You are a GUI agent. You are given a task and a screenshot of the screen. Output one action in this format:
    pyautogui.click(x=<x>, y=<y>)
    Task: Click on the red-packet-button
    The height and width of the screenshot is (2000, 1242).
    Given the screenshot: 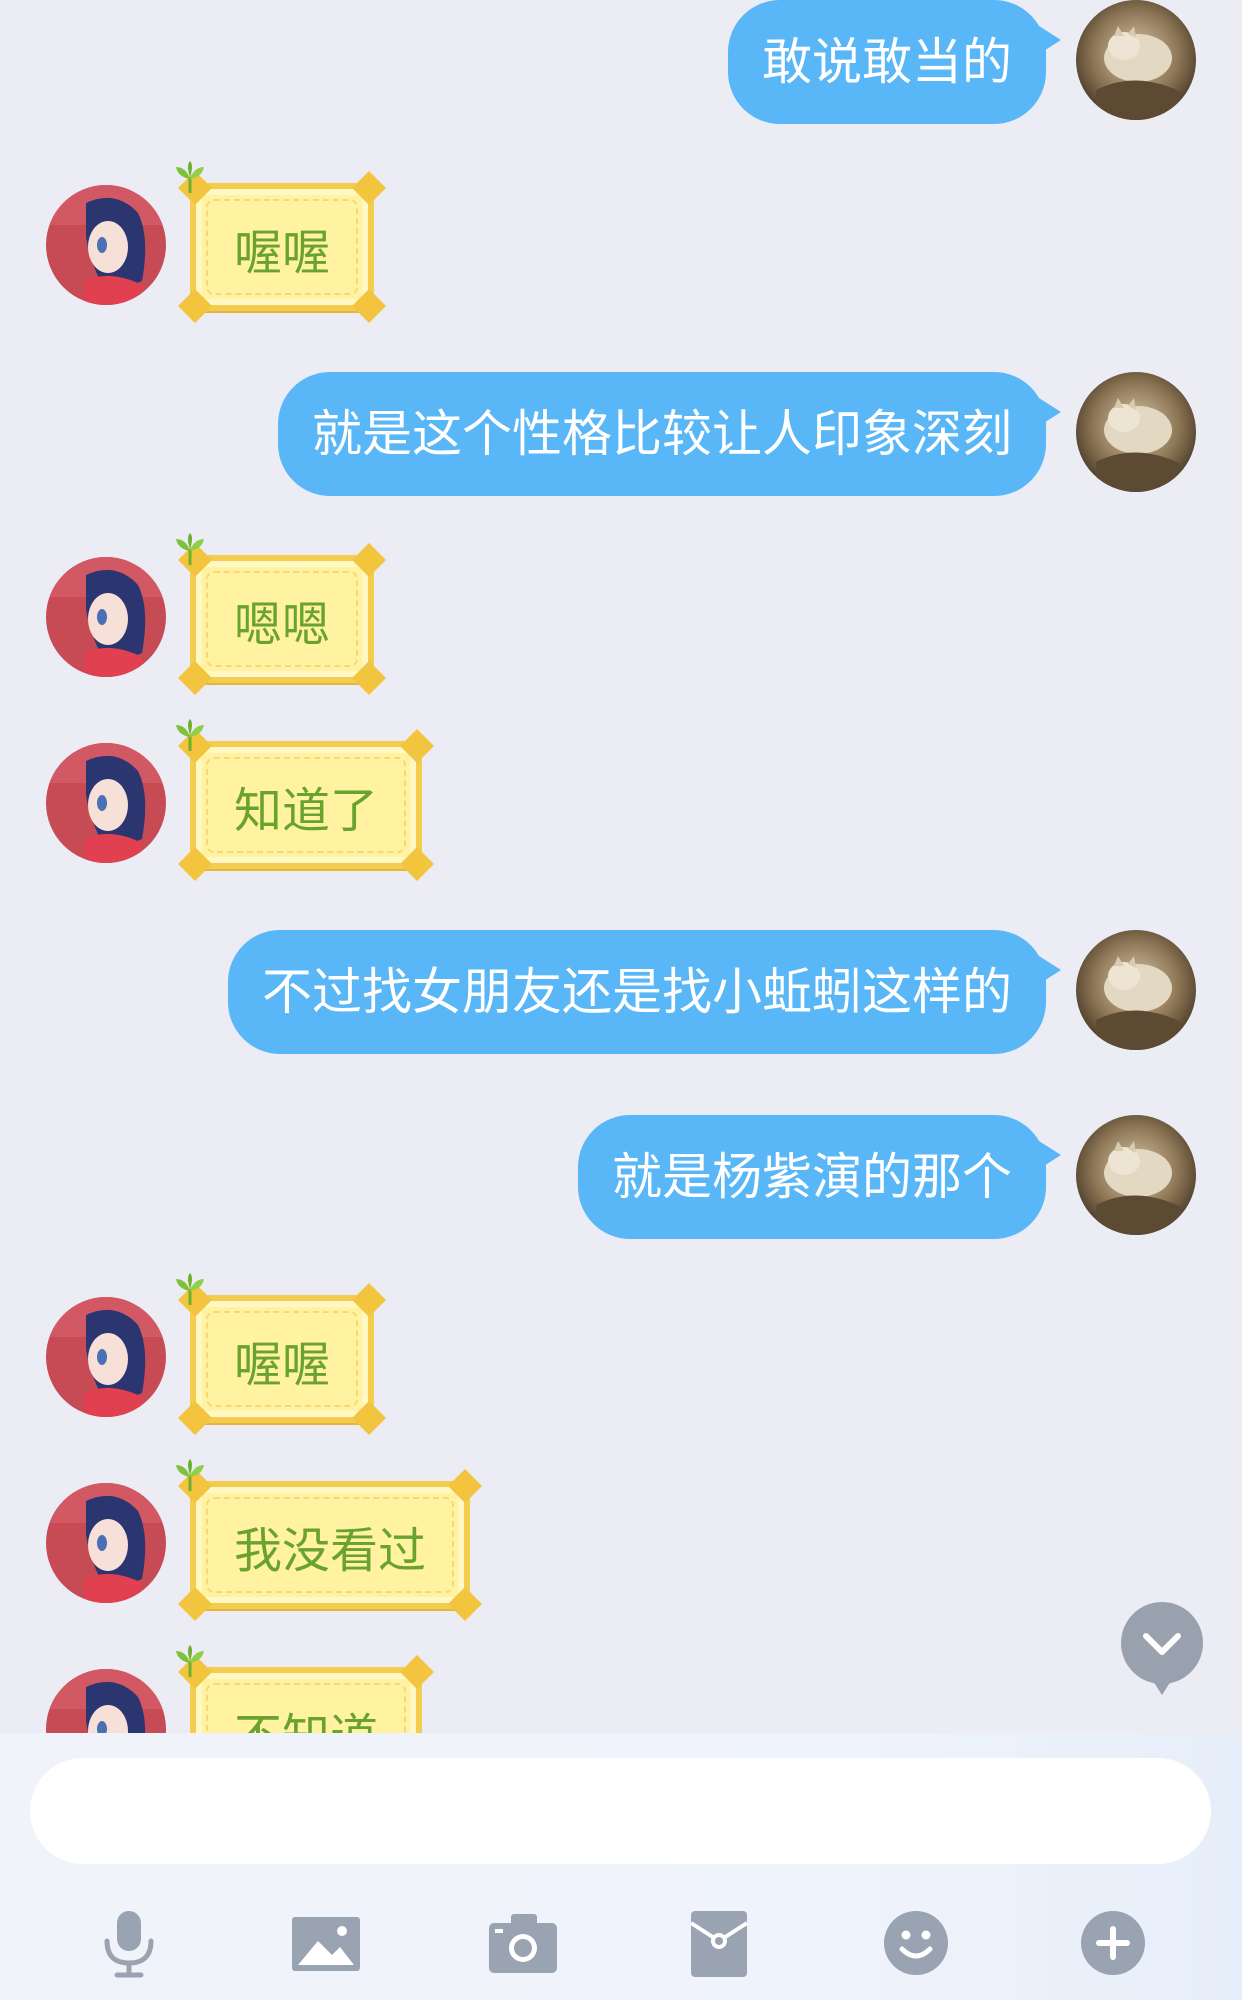 What is the action you would take?
    pyautogui.click(x=719, y=1943)
    